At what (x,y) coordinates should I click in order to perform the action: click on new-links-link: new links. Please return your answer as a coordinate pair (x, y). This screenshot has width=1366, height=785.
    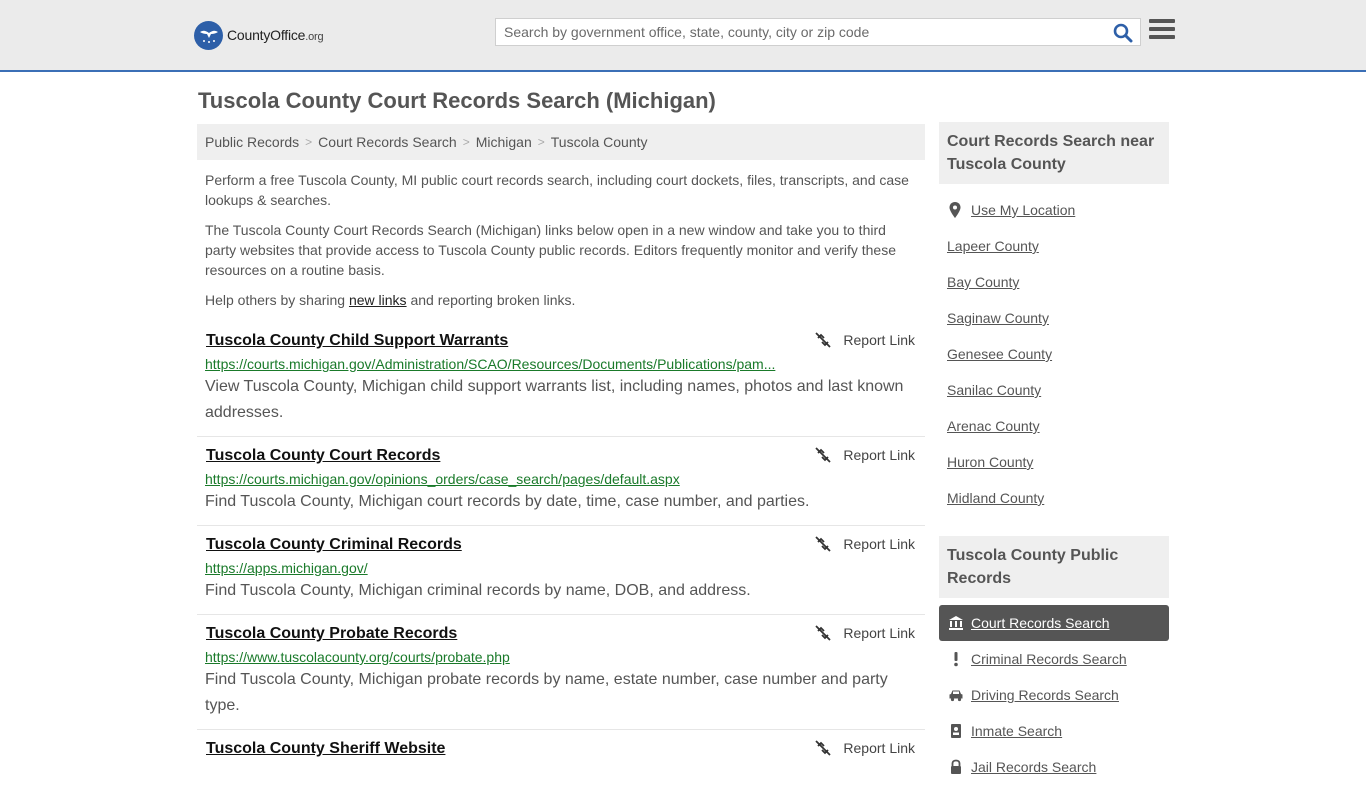
    Looking at the image, I should click on (378, 300).